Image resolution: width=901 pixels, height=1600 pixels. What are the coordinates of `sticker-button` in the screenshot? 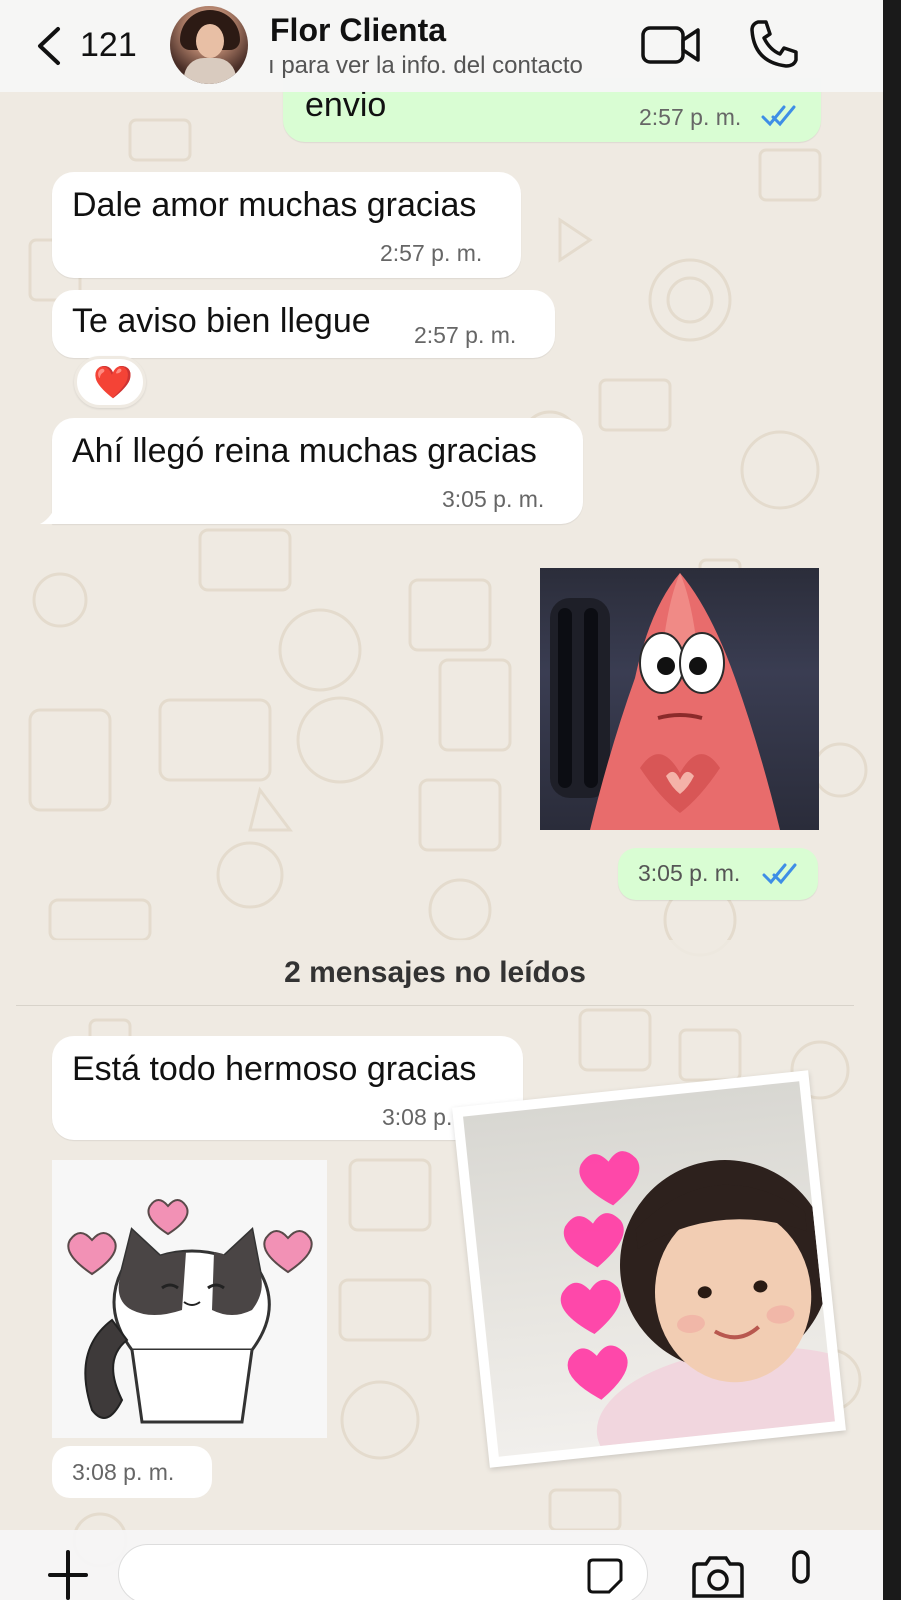 It's located at (605, 1576).